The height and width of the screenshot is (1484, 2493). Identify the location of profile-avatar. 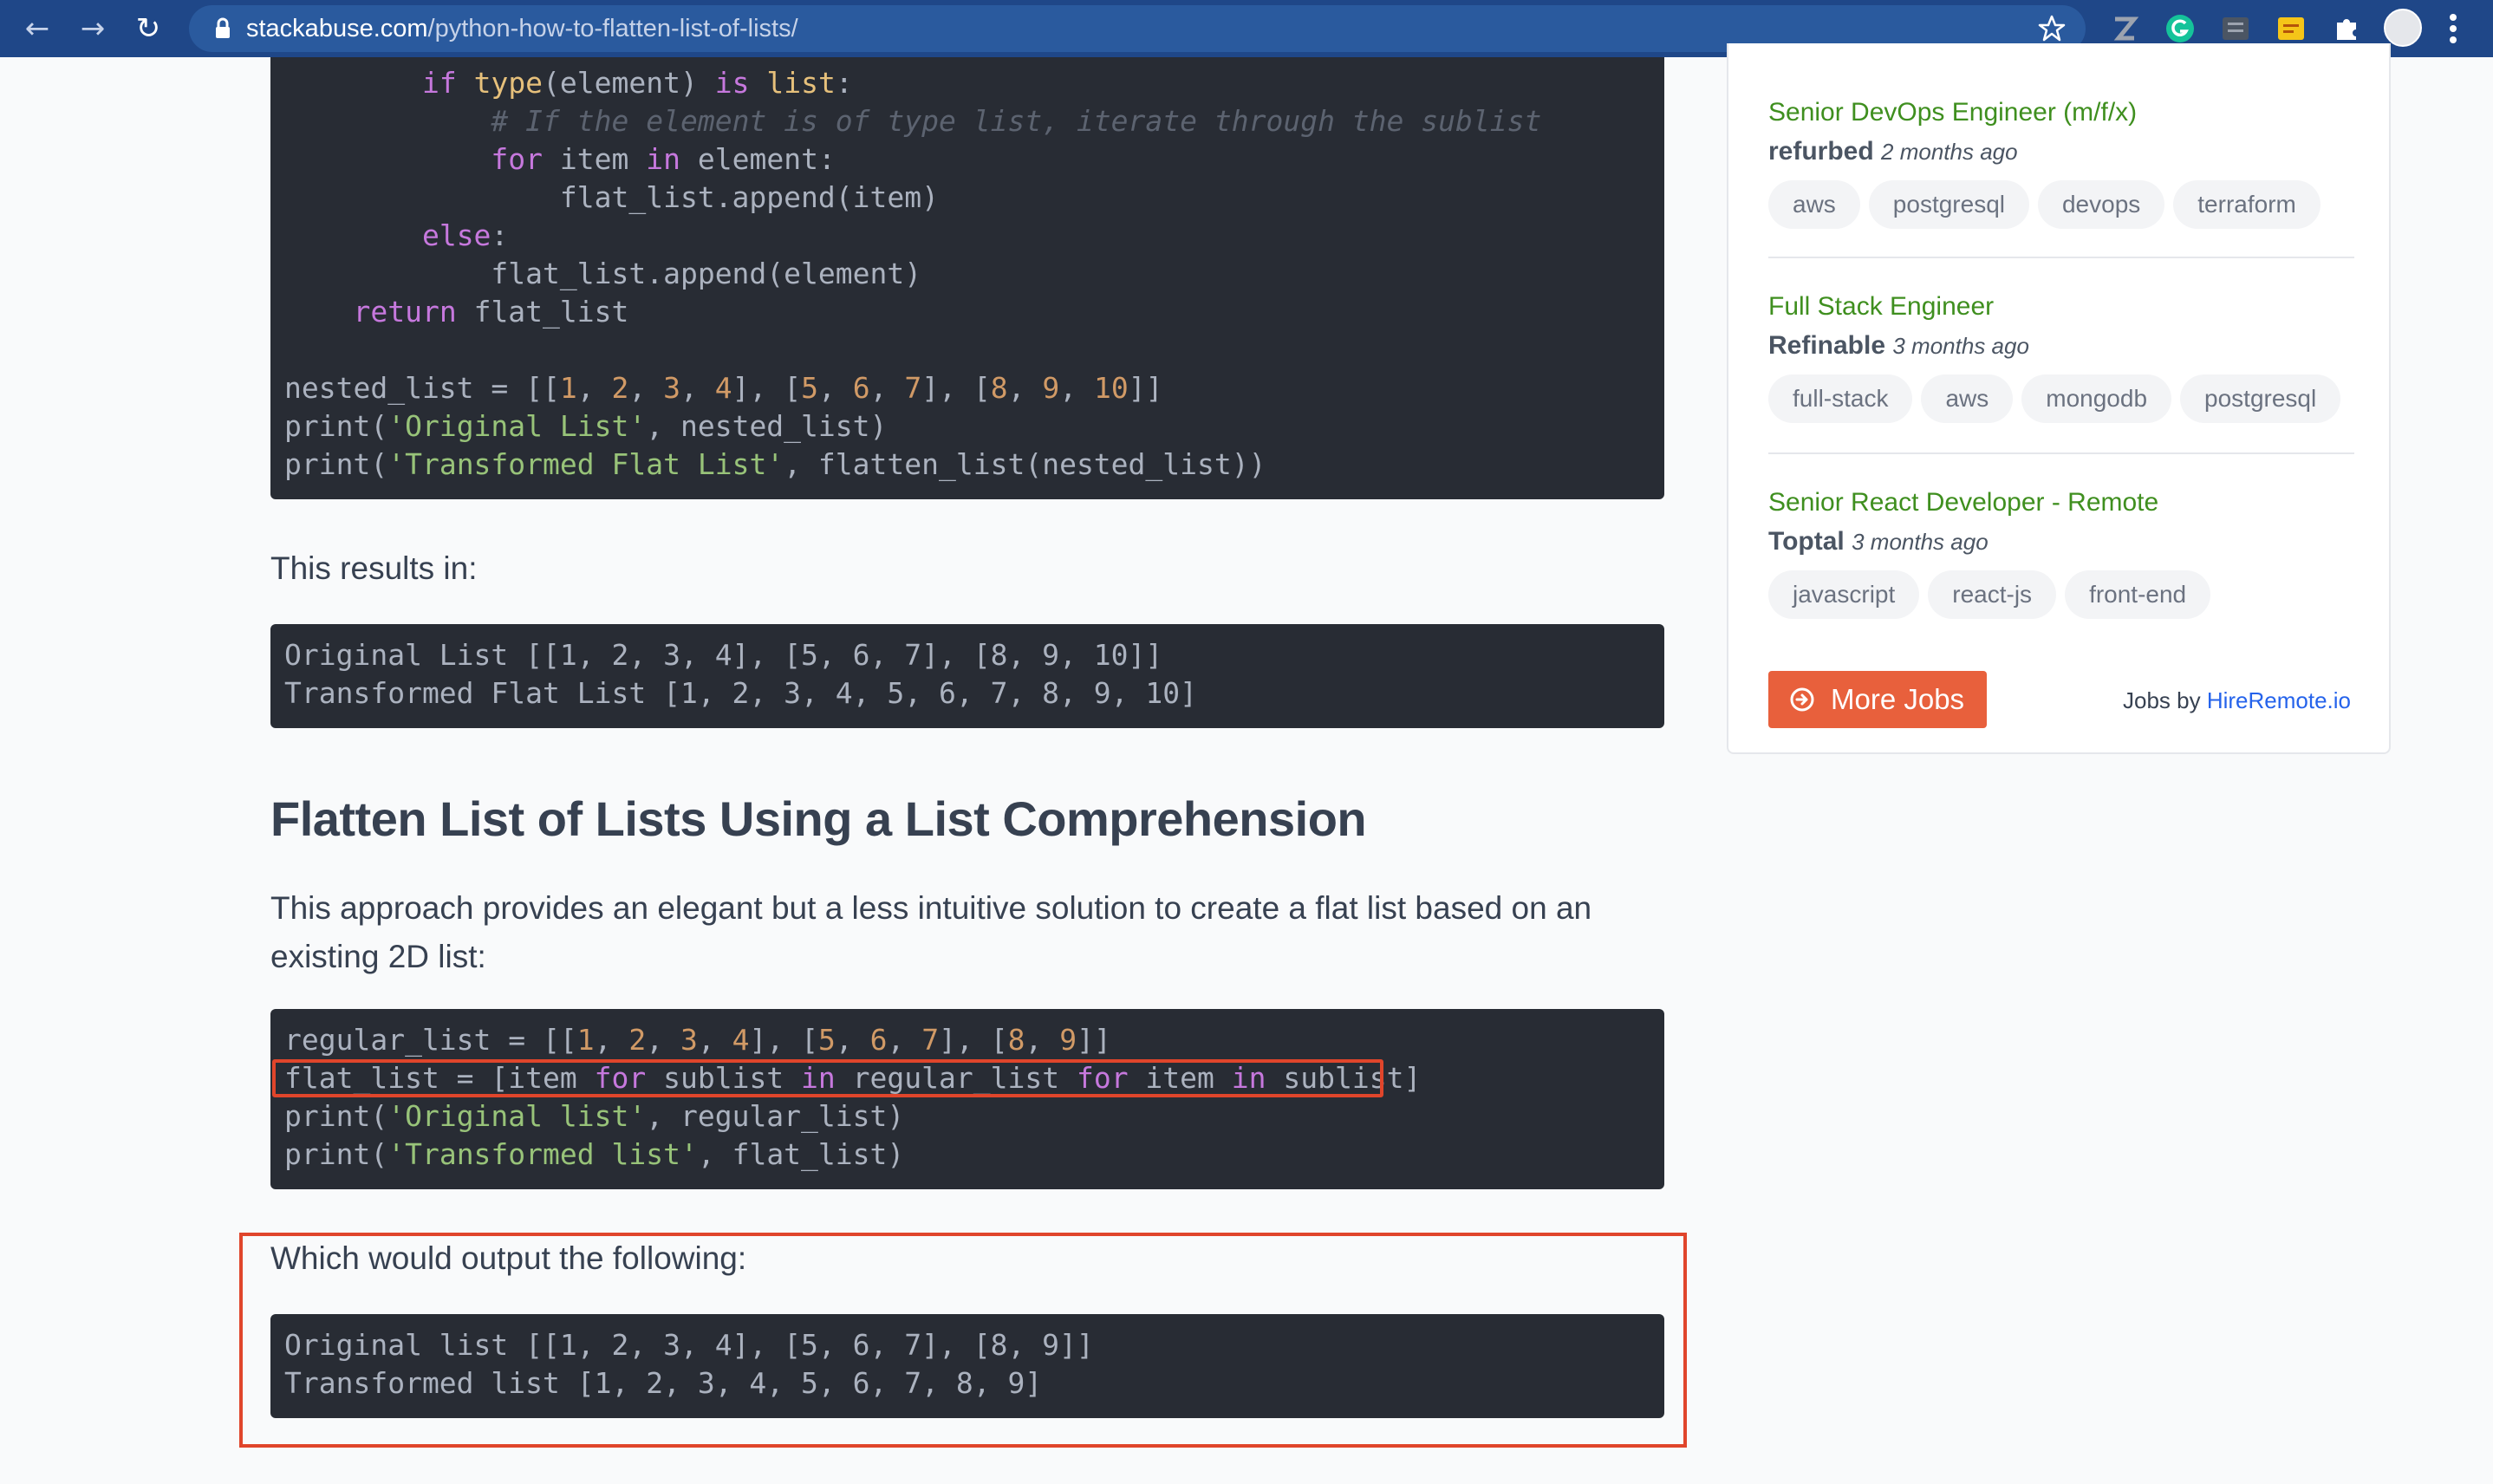
(2403, 28).